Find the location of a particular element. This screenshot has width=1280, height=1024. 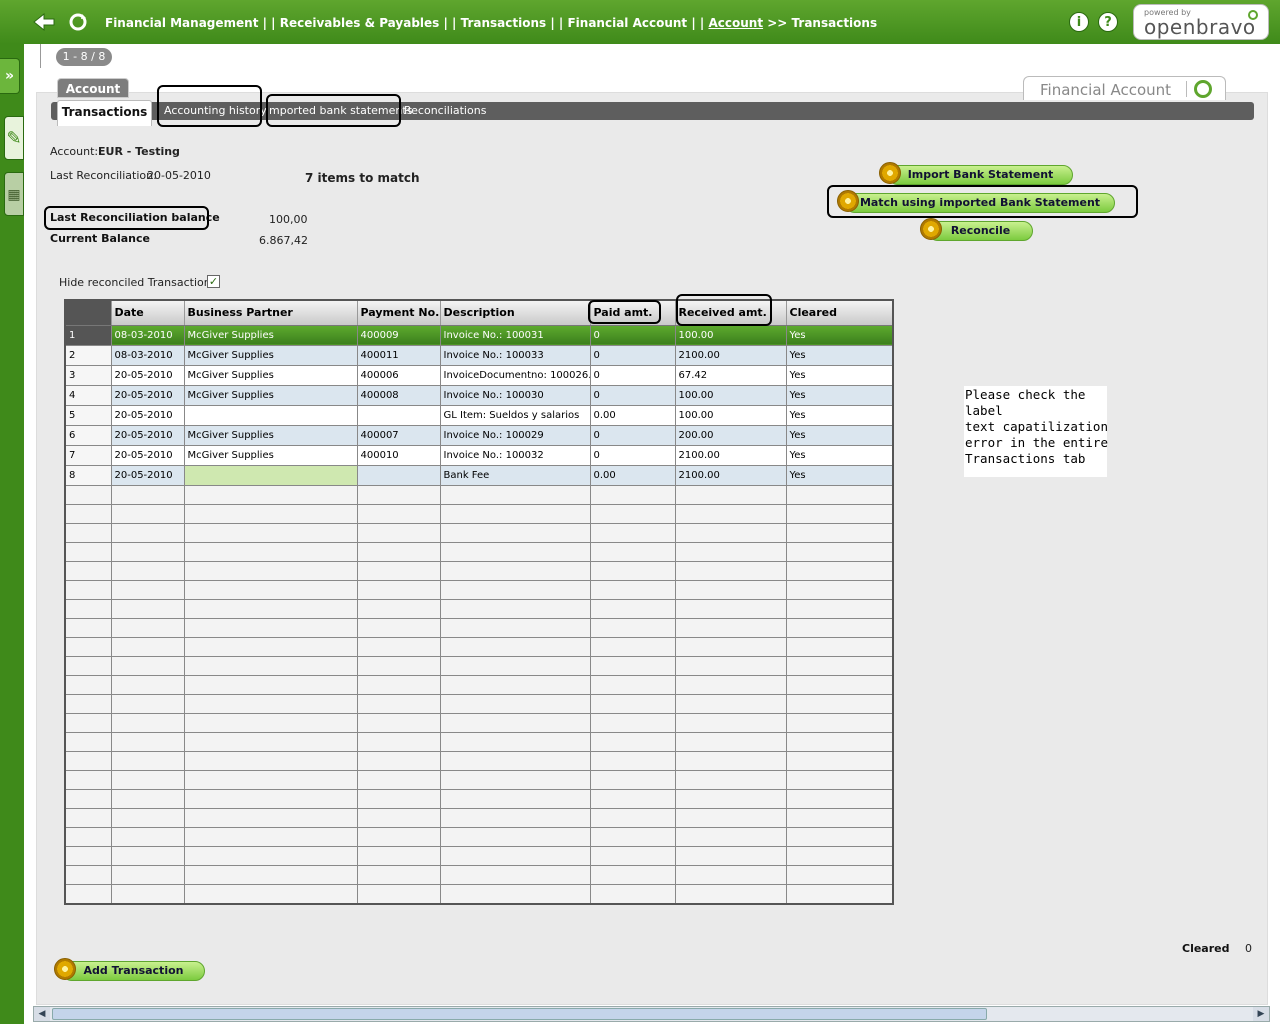

cell-description: Invoice No.: 100032 is located at coordinates (515, 455).